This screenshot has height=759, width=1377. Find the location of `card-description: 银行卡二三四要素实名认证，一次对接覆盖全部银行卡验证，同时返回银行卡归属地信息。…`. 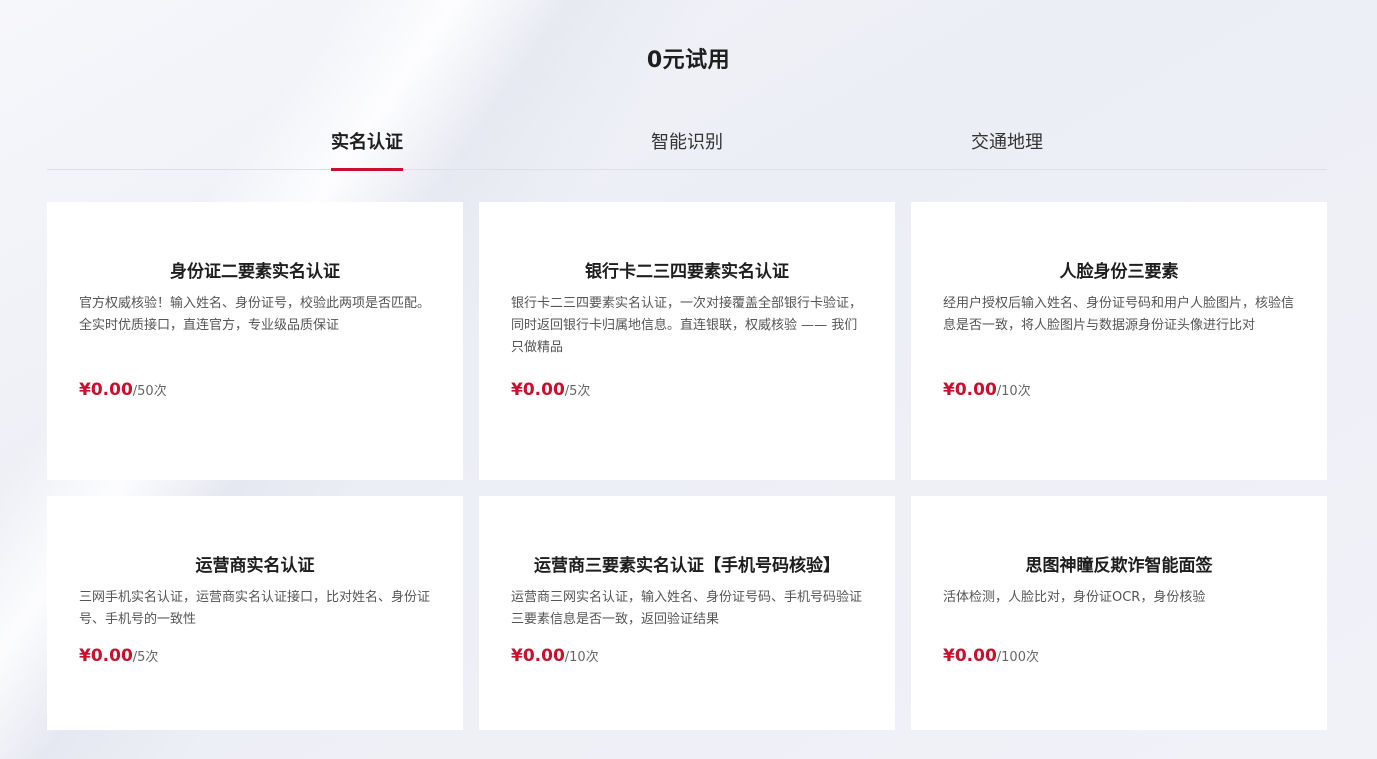

card-description: 银行卡二三四要素实名认证，一次对接覆盖全部银行卡验证，同时返回银行卡归属地信息。… is located at coordinates (687, 325).